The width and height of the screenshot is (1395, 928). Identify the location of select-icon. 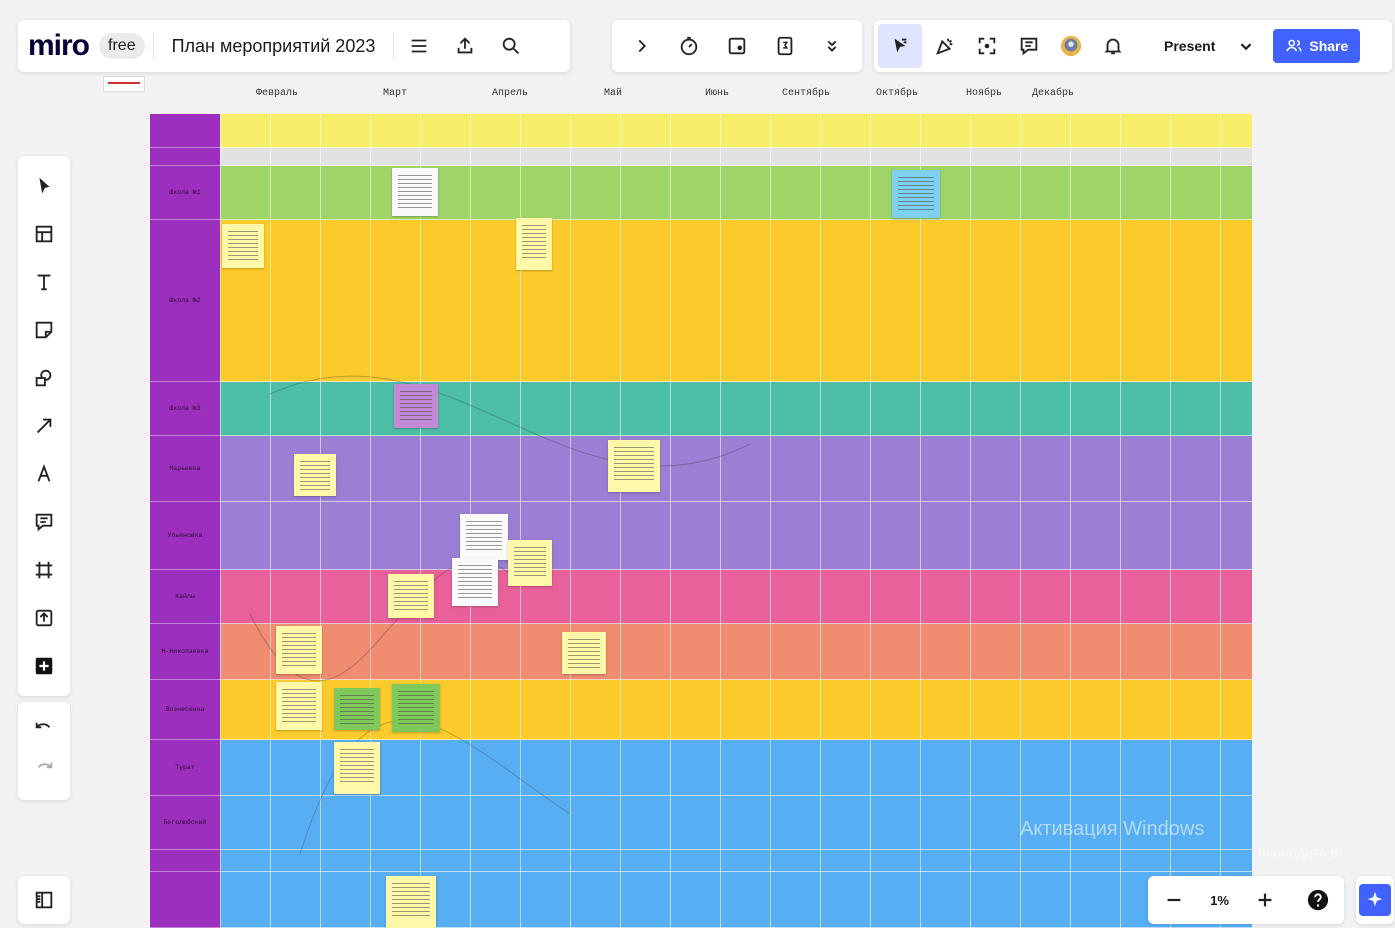
(44, 186).